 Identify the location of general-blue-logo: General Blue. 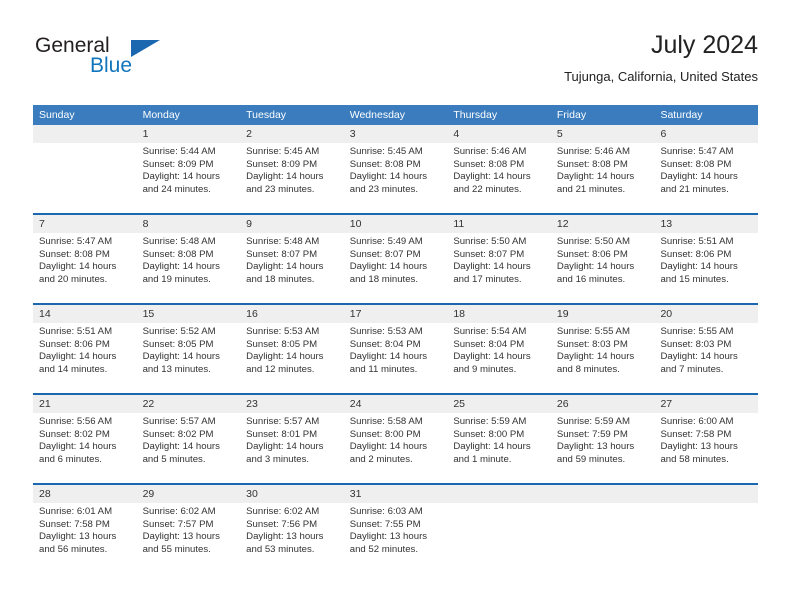
(133, 60).